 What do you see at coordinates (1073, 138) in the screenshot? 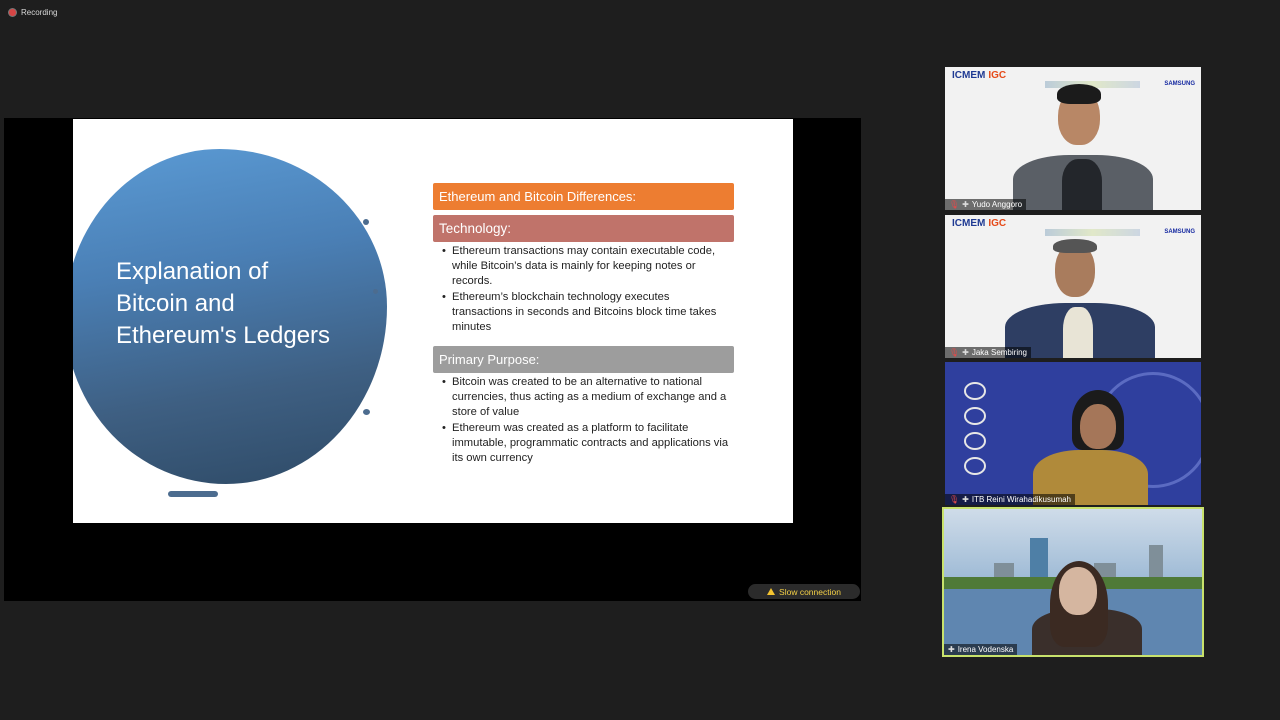
I see `participant-tile: ICMEM IGC SAMSUNG 🎙 ✚ Yudo Anggoro` at bounding box center [1073, 138].